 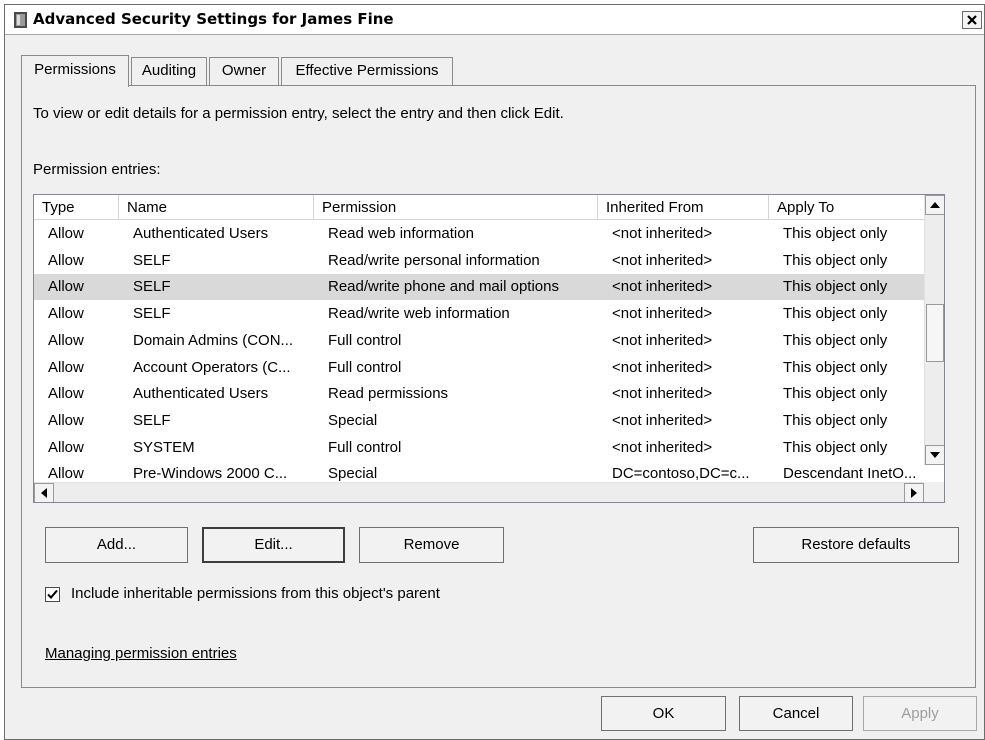 I want to click on scroll-right-button, so click(x=914, y=492).